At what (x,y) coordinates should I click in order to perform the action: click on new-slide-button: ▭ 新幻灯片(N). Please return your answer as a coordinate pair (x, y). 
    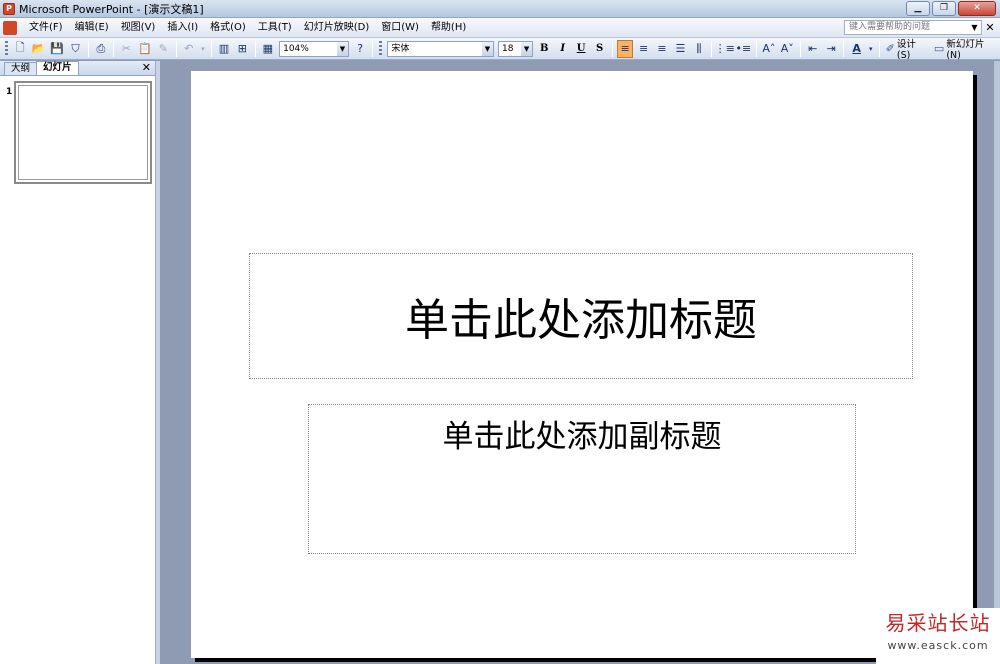
    Looking at the image, I should click on (965, 50).